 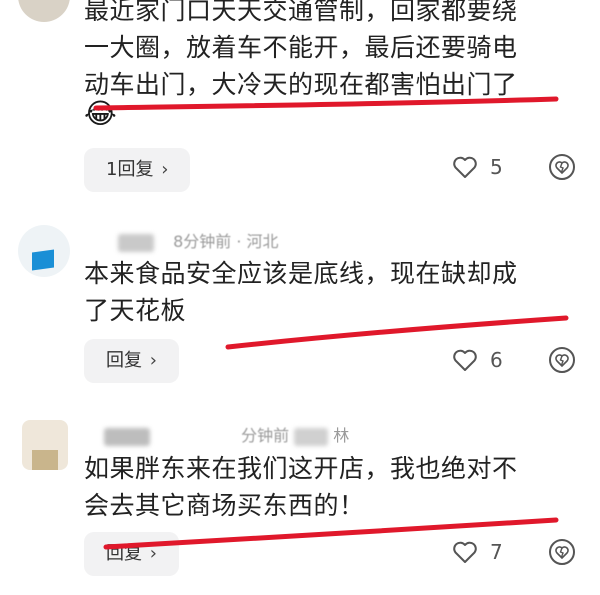 I want to click on comment-text: 如果胖东来在我们这开店，我也绝对不 会去其它商场买东西的！, so click(x=334, y=487).